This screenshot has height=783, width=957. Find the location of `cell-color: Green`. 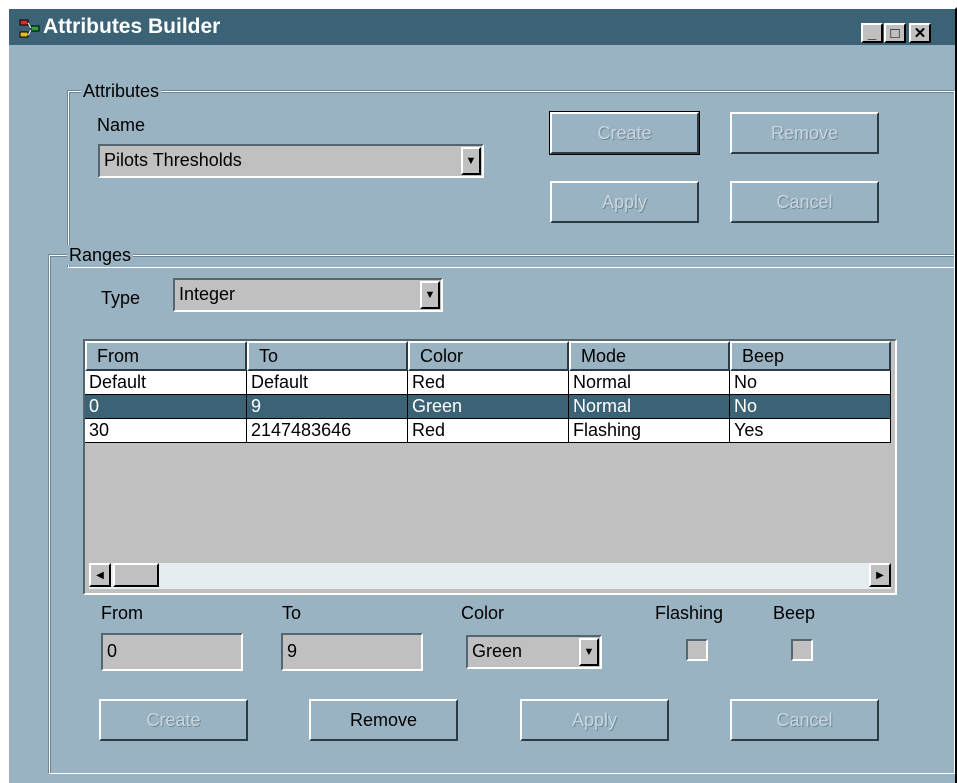

cell-color: Green is located at coordinates (488, 407).